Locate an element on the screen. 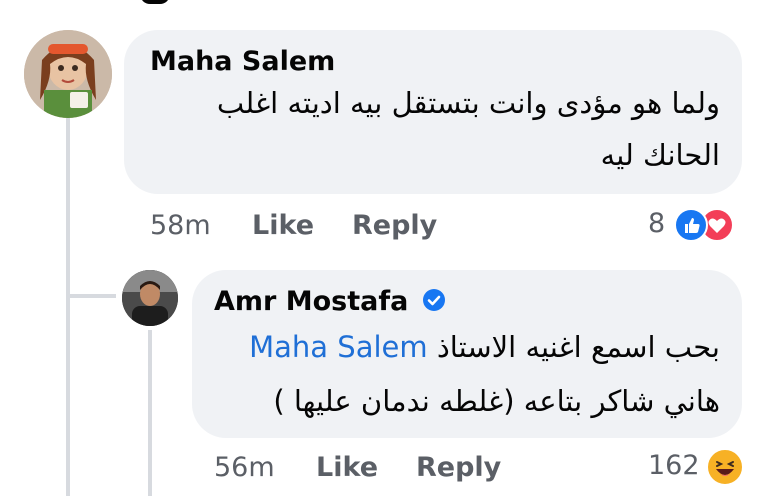 The height and width of the screenshot is (496, 768). reply-timestamp: 56m is located at coordinates (244, 467).